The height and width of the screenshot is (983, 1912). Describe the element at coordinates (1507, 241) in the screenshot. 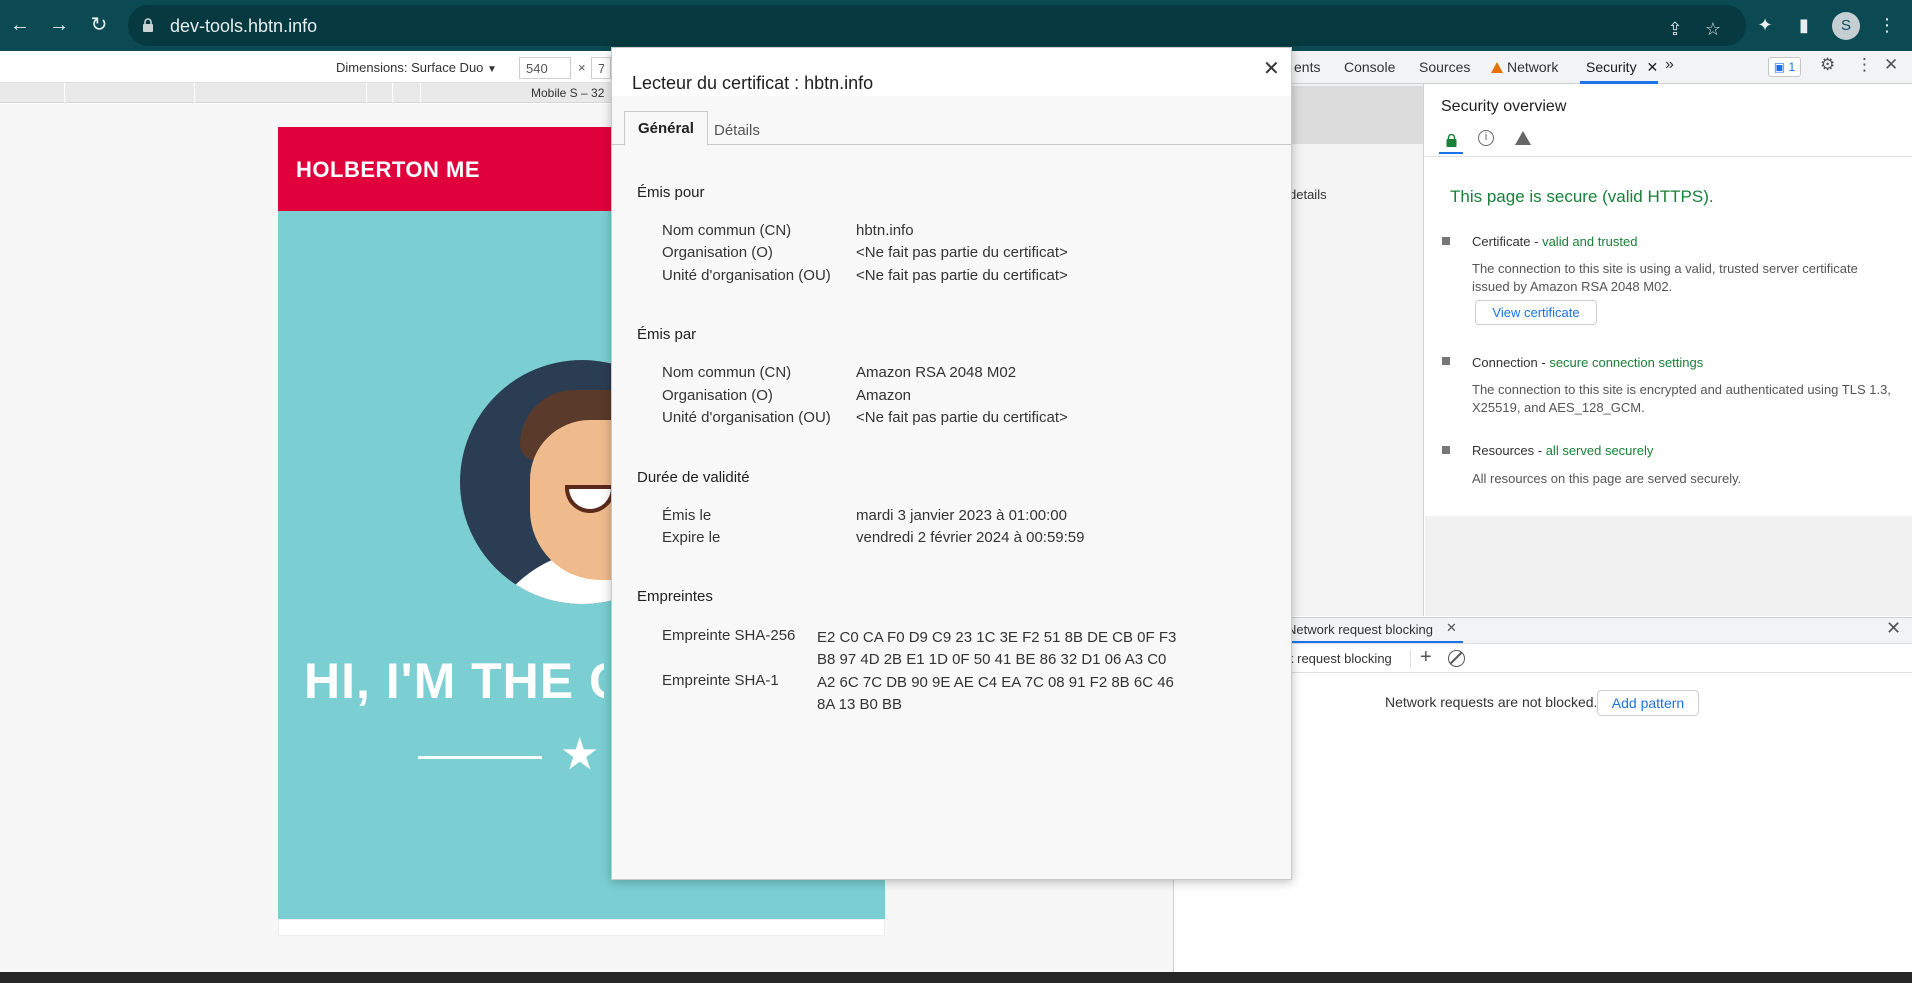

I see `certificate-heading-label: Certificate -` at that location.